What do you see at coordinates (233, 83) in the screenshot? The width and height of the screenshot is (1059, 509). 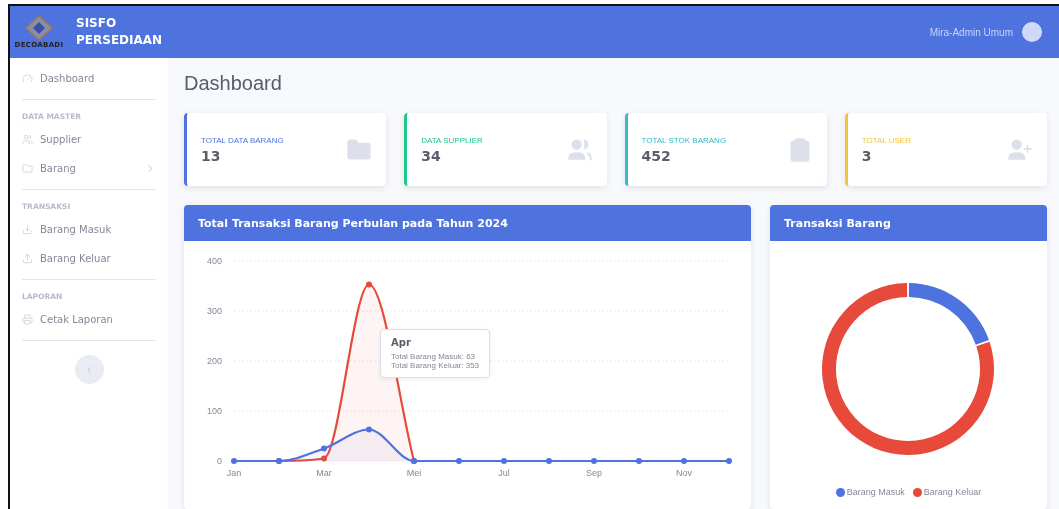 I see `page-title: Dashboard` at bounding box center [233, 83].